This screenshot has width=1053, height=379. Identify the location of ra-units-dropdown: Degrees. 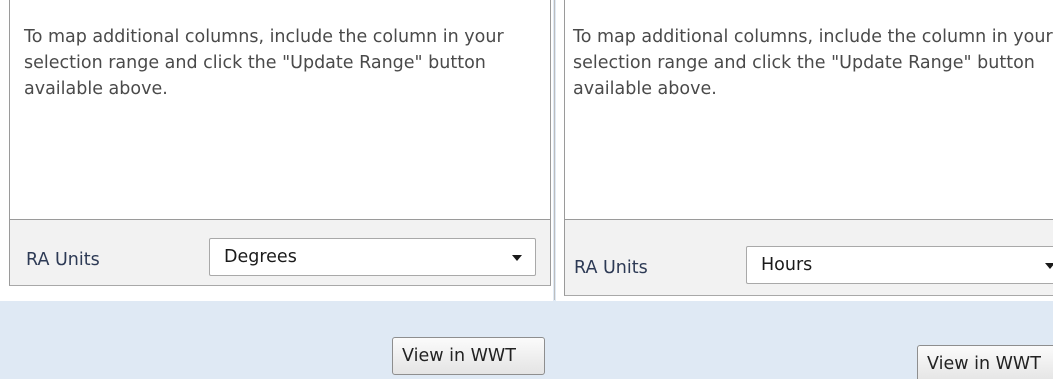
(372, 257).